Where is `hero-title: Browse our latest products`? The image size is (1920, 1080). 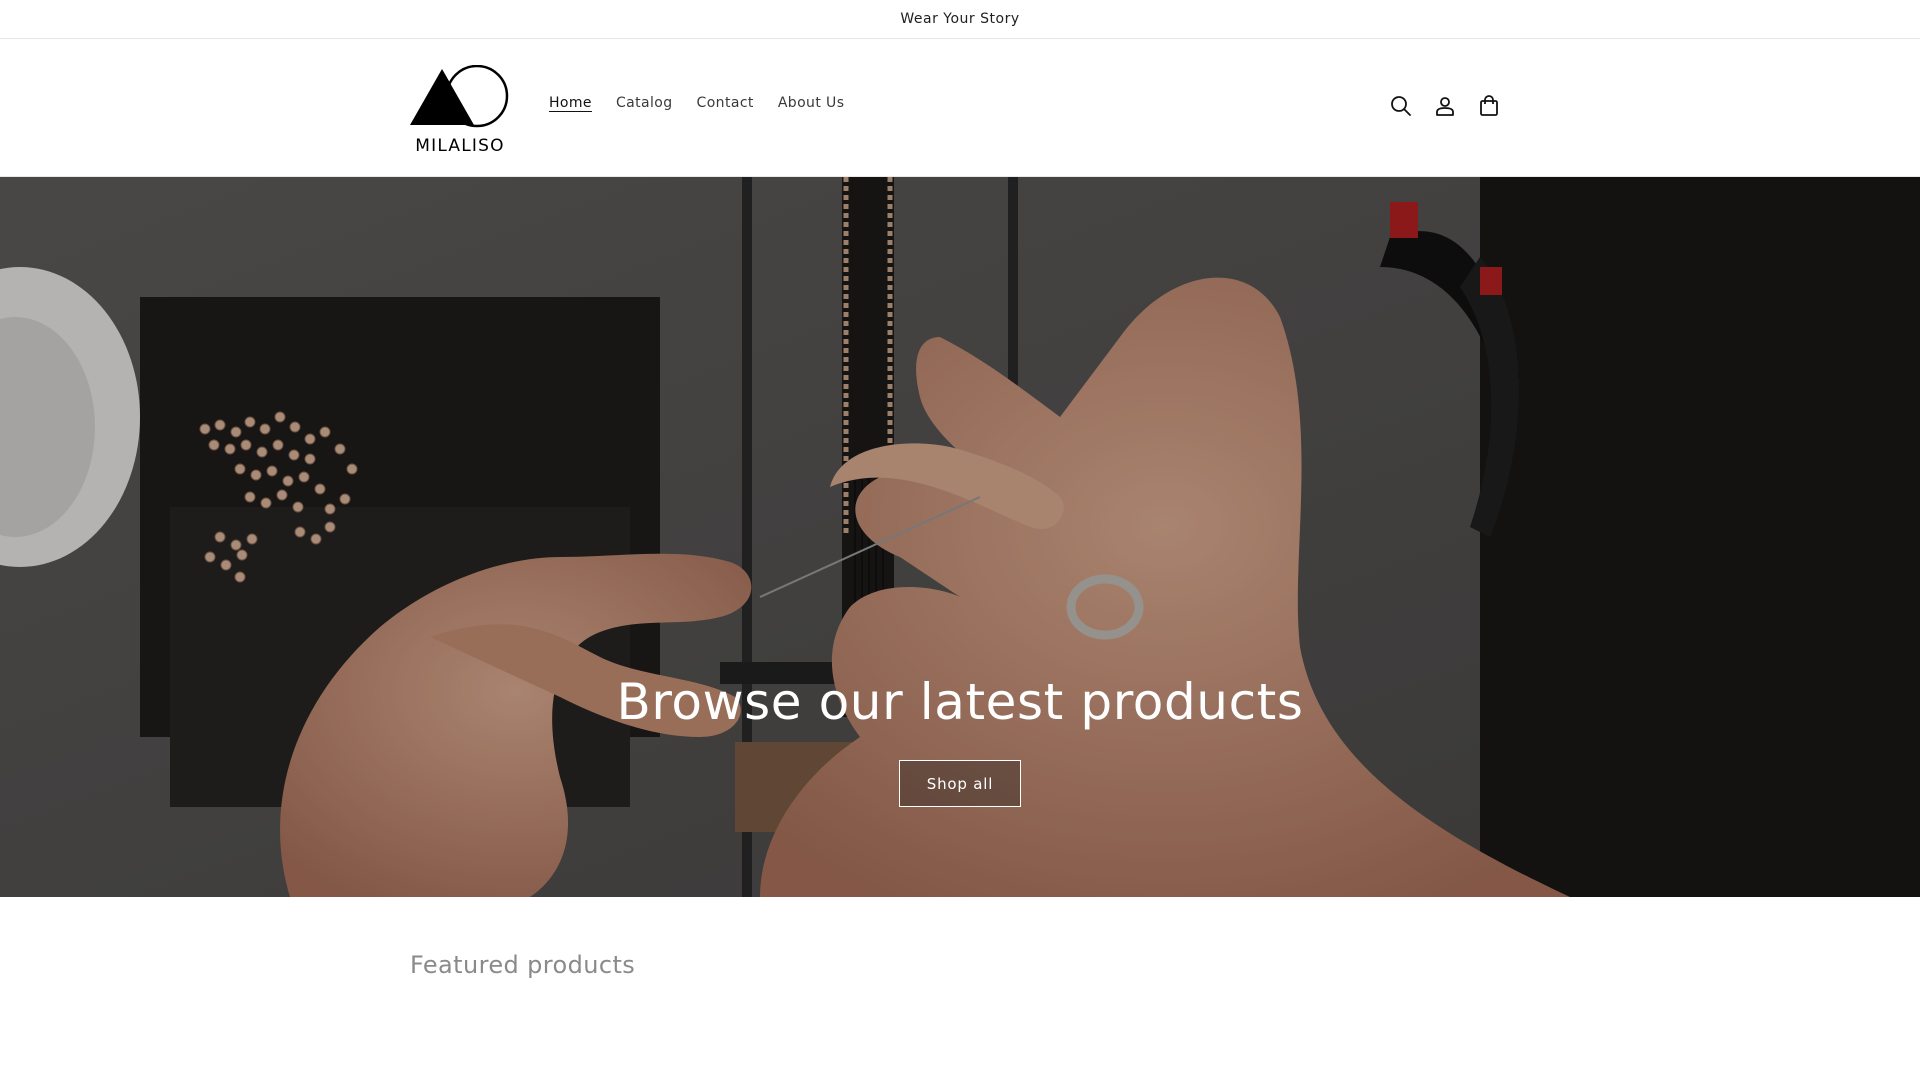
hero-title: Browse our latest products is located at coordinates (960, 702).